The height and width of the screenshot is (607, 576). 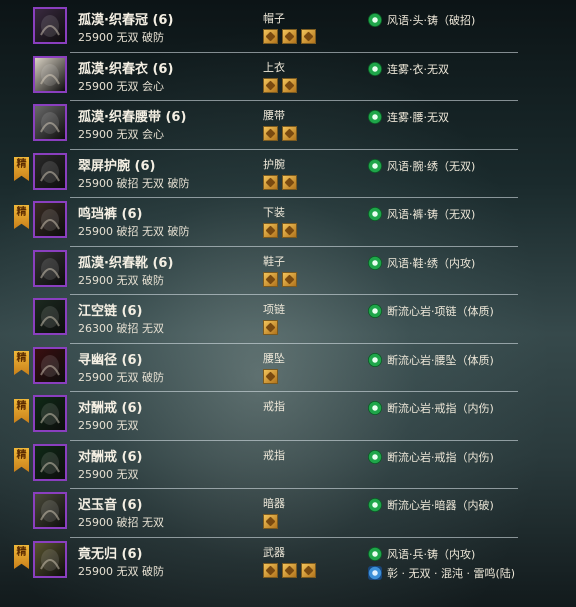 I want to click on item-name: 对酬戒 (6), so click(x=110, y=408).